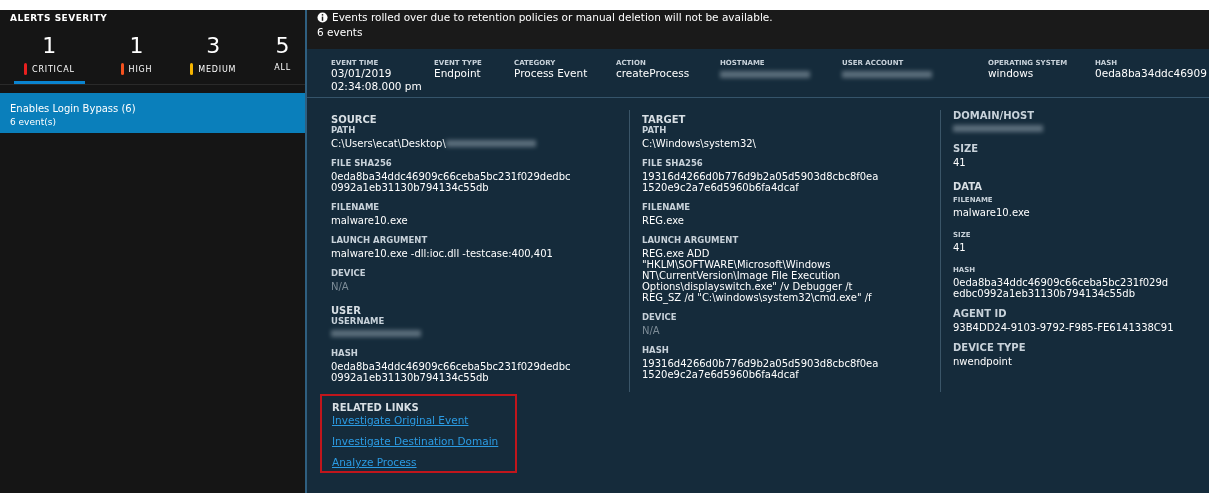  What do you see at coordinates (346, 310) in the screenshot?
I see `section-heading: USER` at bounding box center [346, 310].